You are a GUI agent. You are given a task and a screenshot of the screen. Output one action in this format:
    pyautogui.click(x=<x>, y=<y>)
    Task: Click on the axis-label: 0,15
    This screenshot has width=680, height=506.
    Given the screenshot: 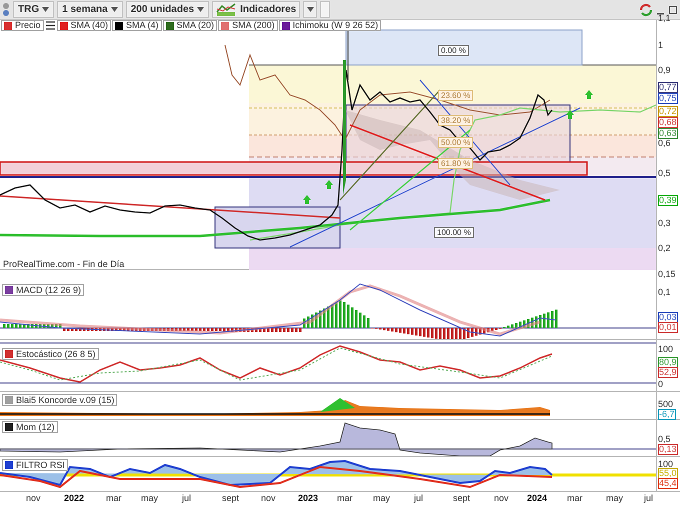 What is the action you would take?
    pyautogui.click(x=667, y=274)
    